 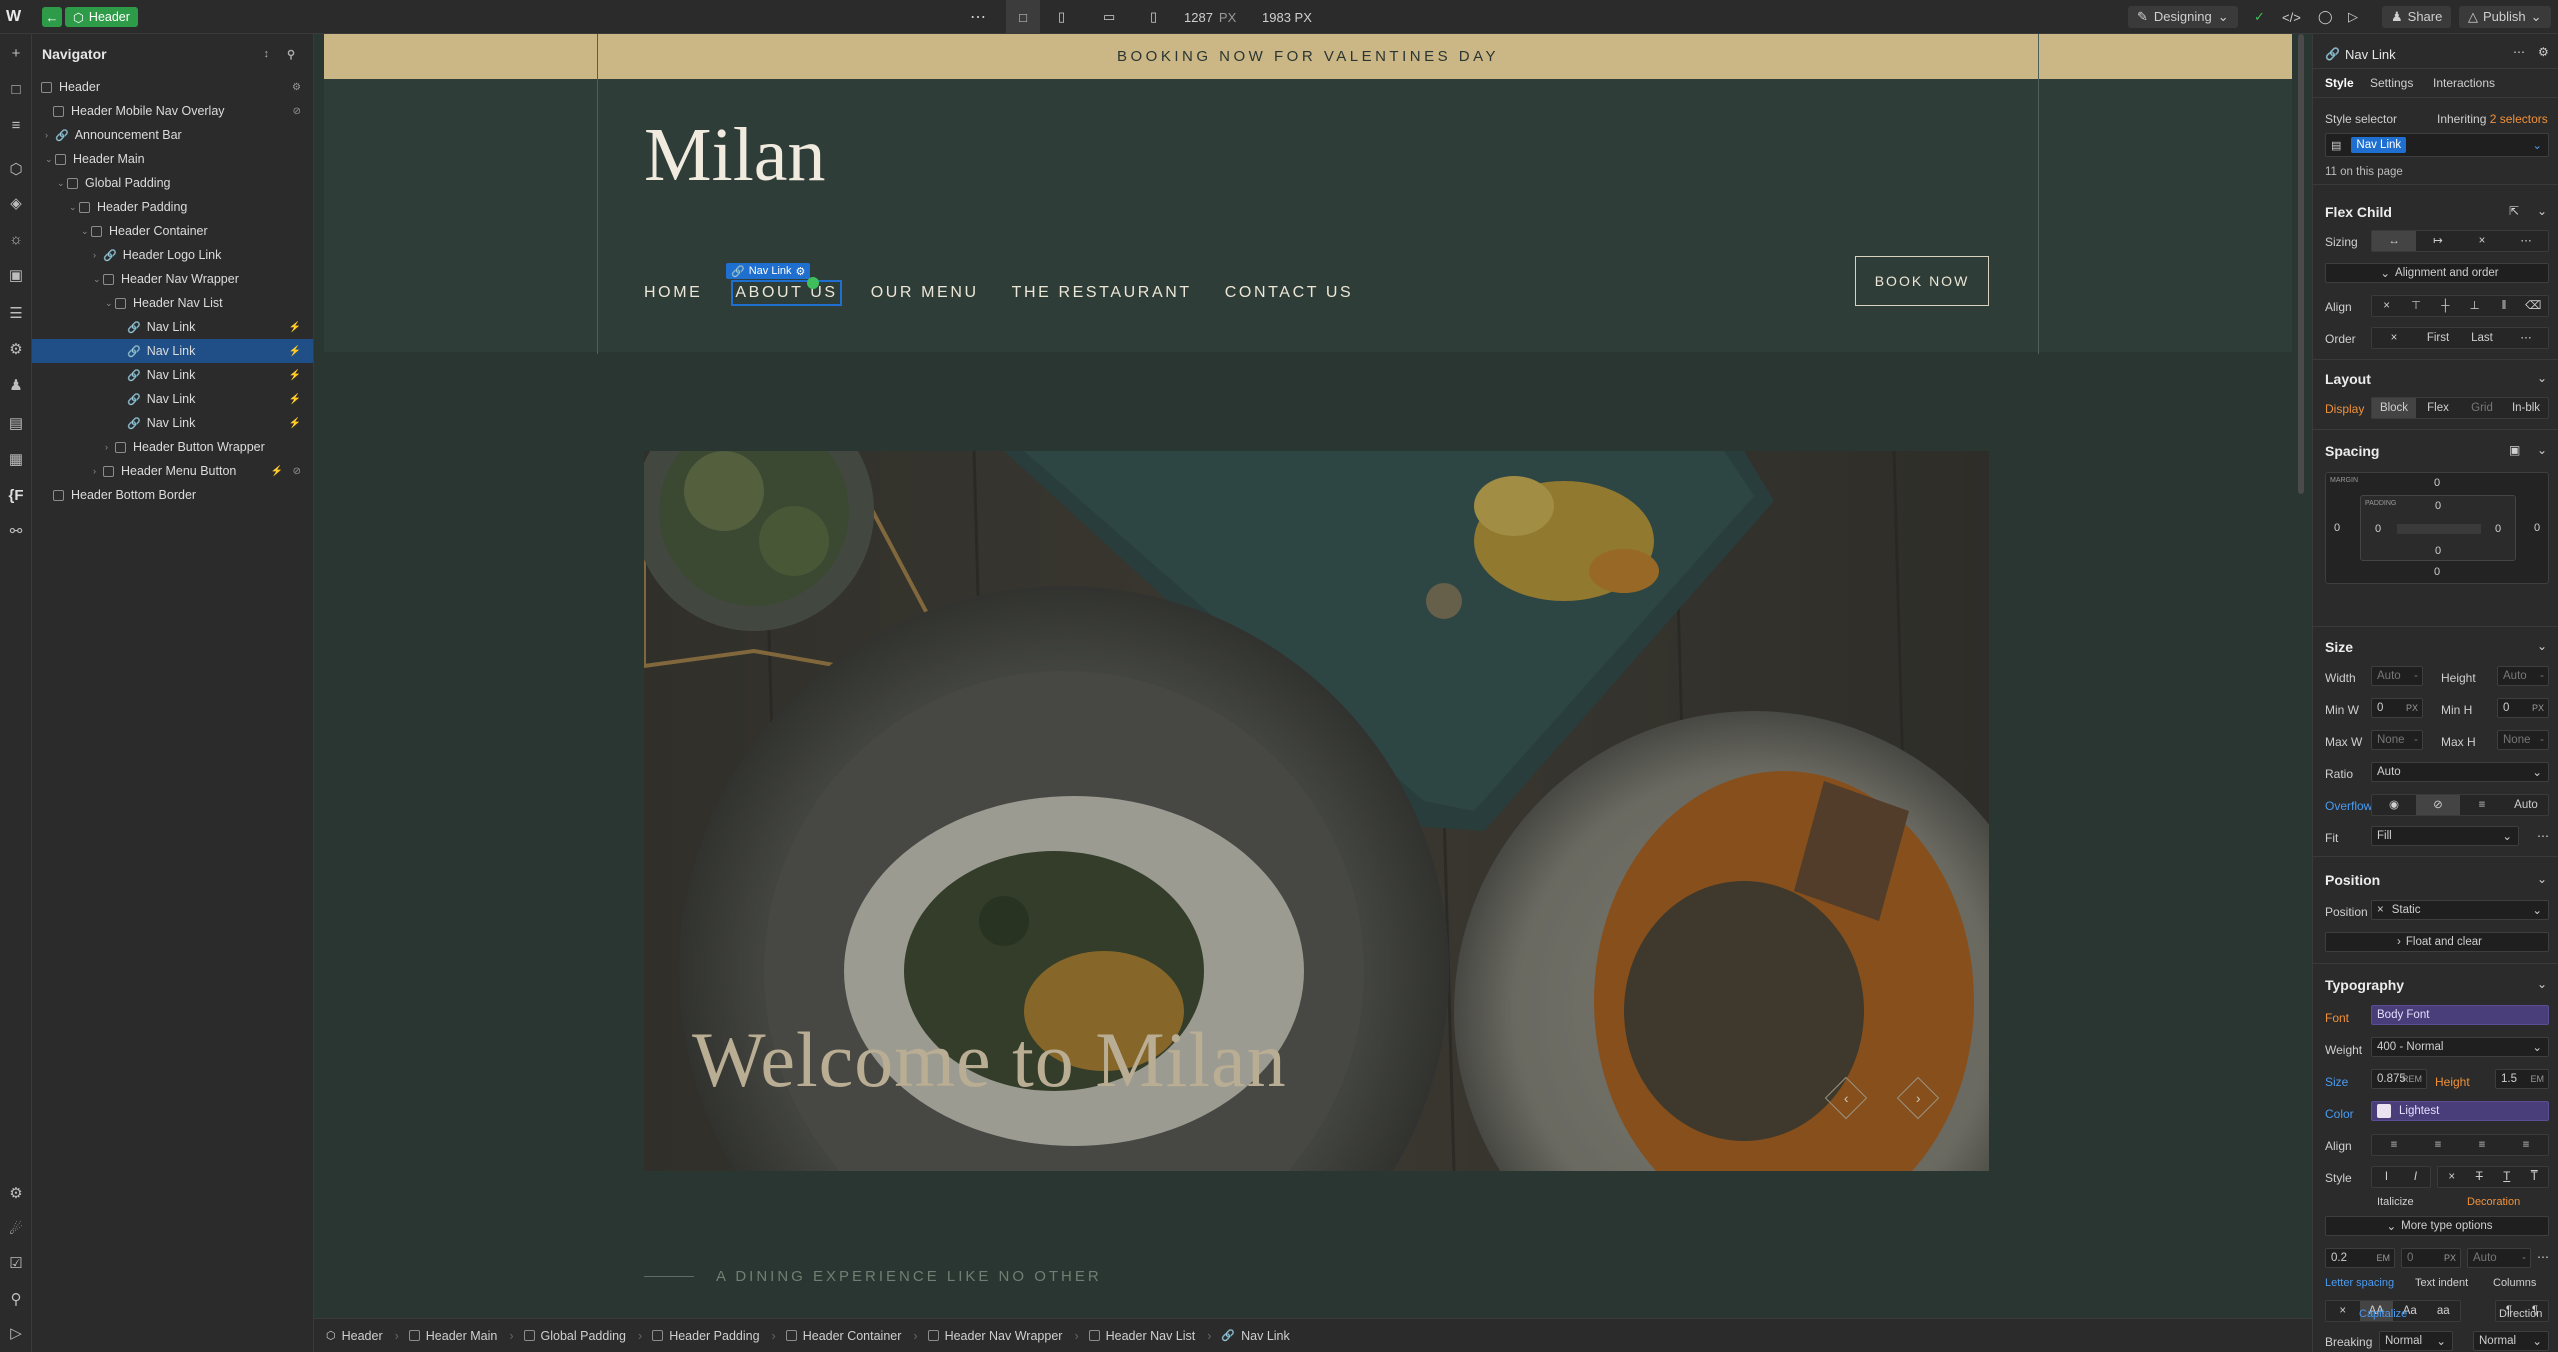 What do you see at coordinates (2348, 379) in the screenshot?
I see `section-layout: Layout` at bounding box center [2348, 379].